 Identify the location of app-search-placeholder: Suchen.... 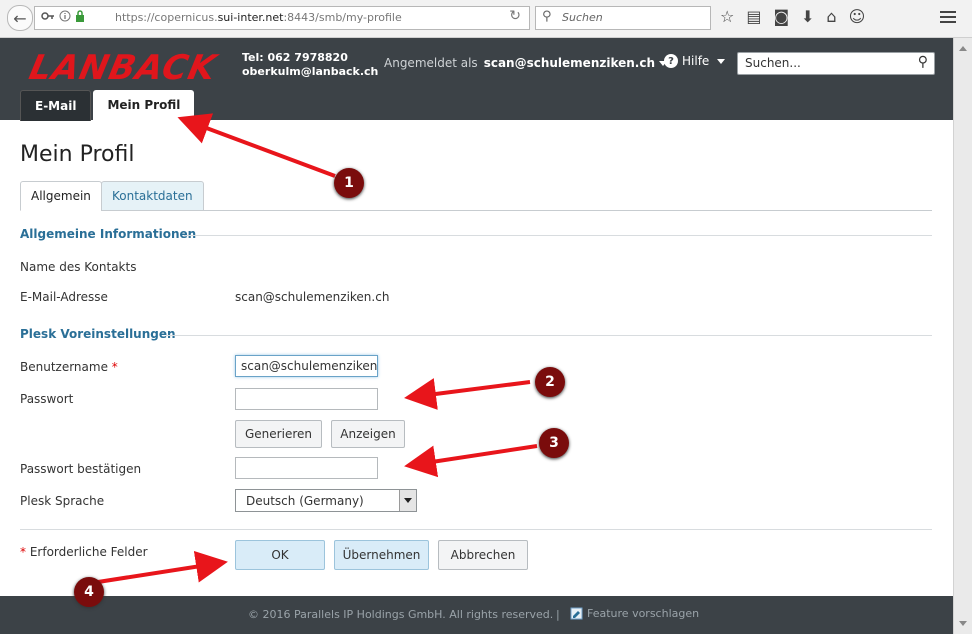
(773, 63).